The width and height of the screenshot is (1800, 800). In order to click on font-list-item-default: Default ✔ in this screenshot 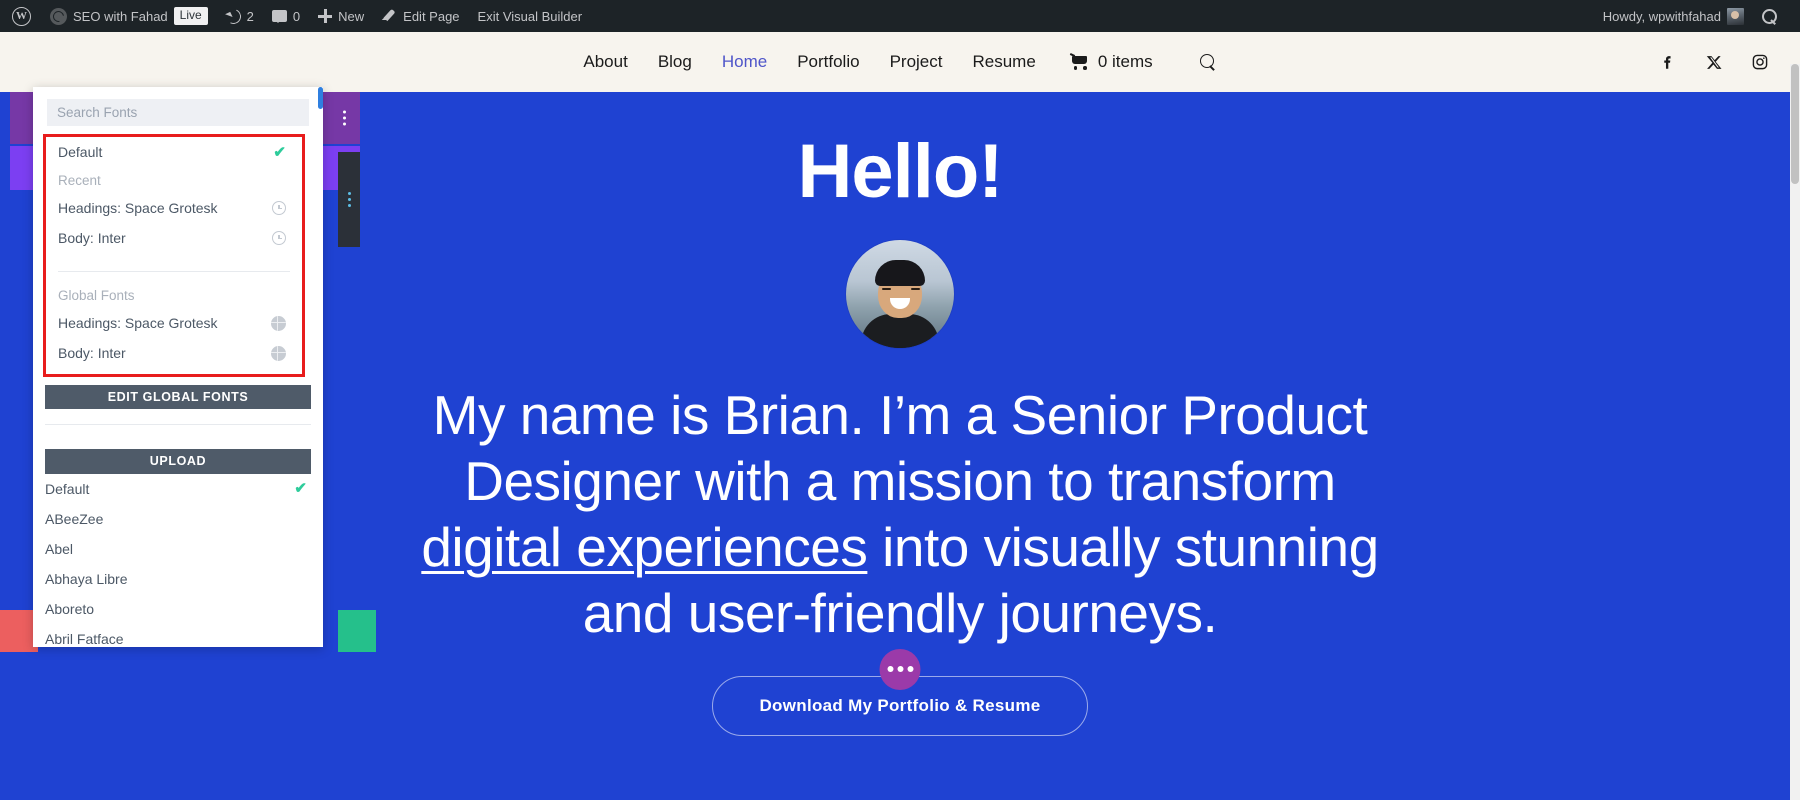, I will do `click(178, 489)`.